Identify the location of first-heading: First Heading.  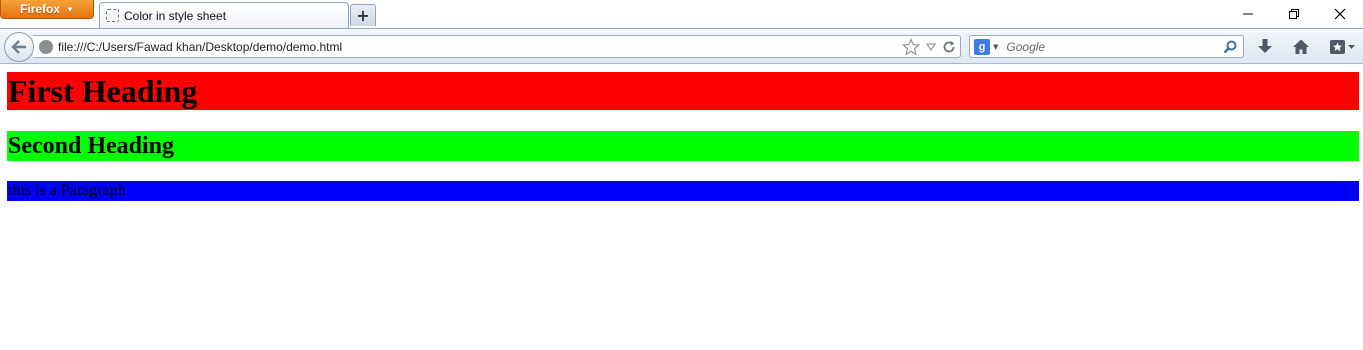
(683, 91).